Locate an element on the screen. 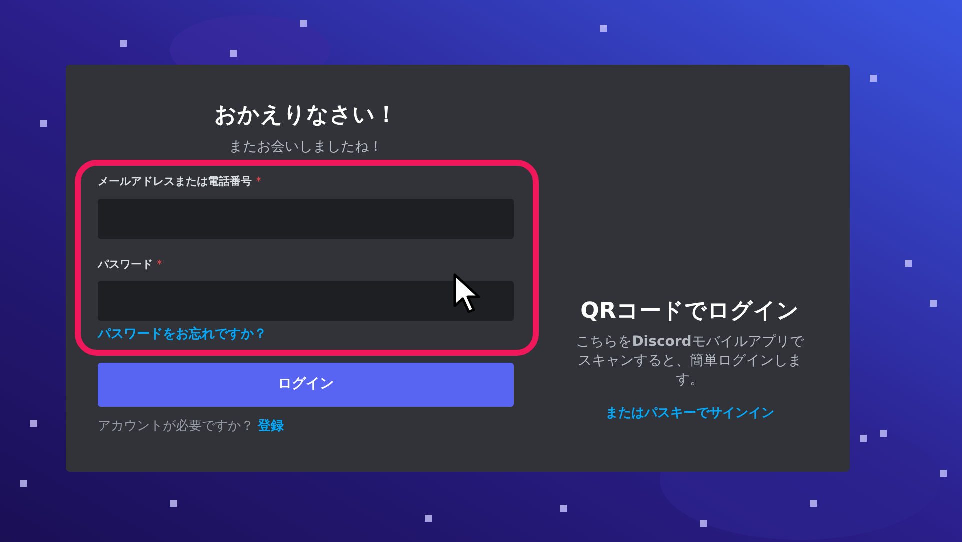  welcome-title: おかえりなさい！ is located at coordinates (306, 116).